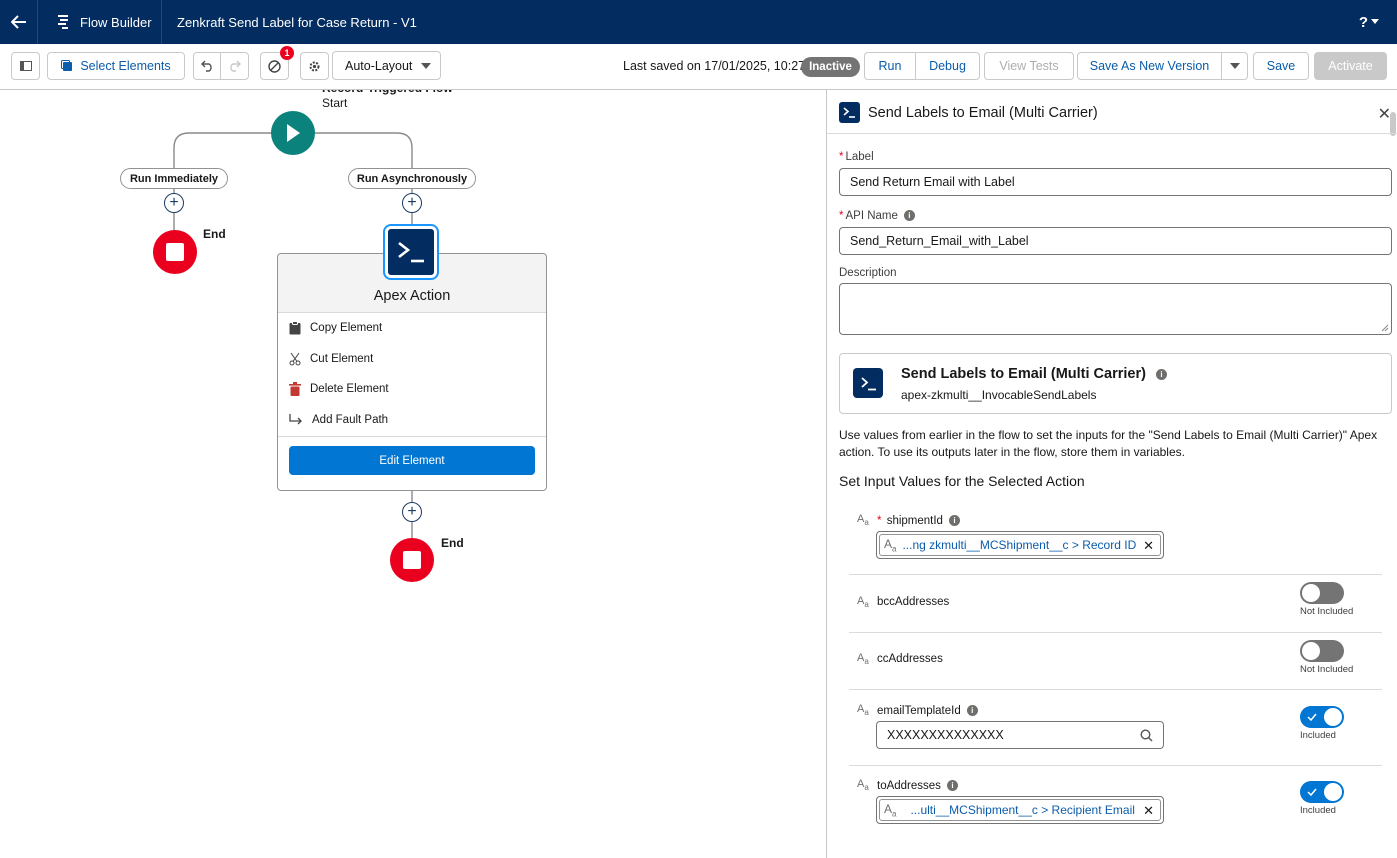 Image resolution: width=1397 pixels, height=858 pixels. What do you see at coordinates (342, 359) in the screenshot?
I see `cut-element-label: Cut Element` at bounding box center [342, 359].